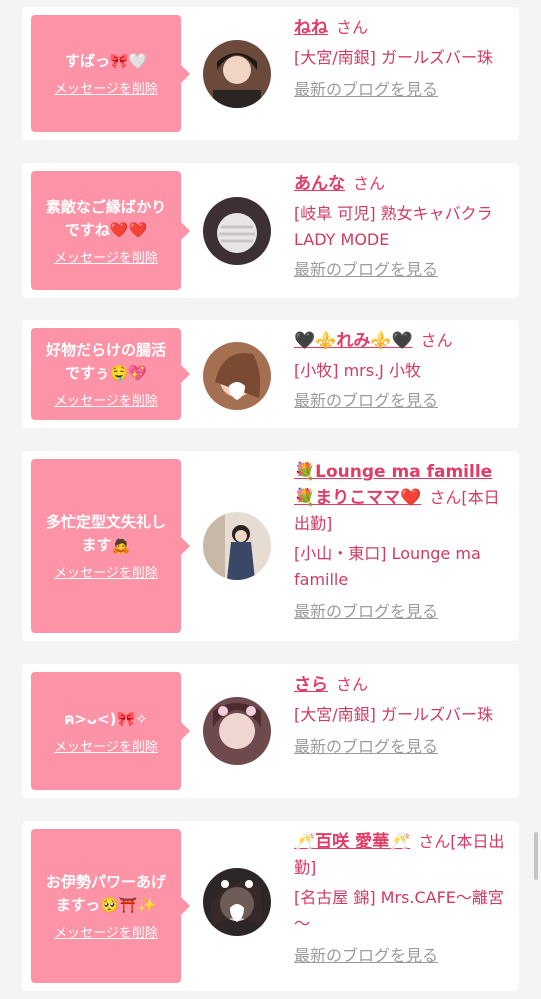 This screenshot has width=541, height=999. I want to click on message-bubble: 多忙定型文失礼します🙇 メッセージを削除, so click(110, 546).